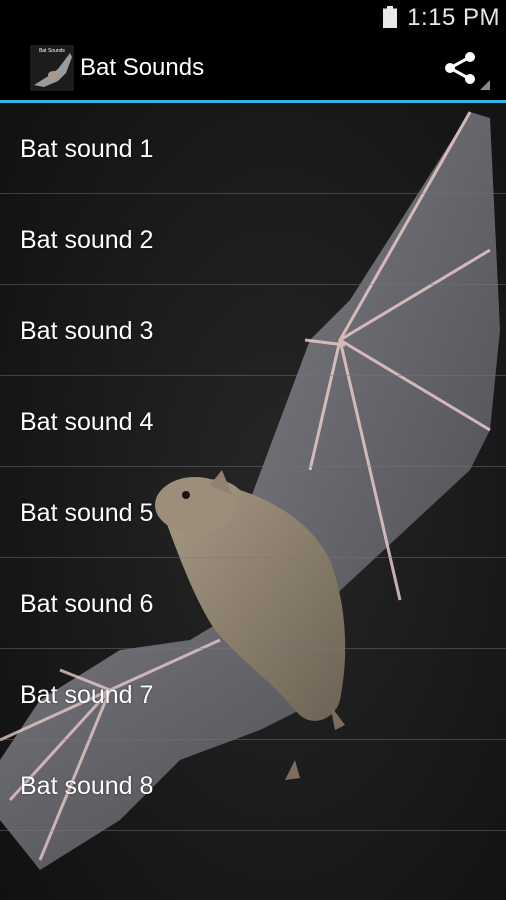  I want to click on list-item-sound-7: Bat sound 7, so click(253, 694).